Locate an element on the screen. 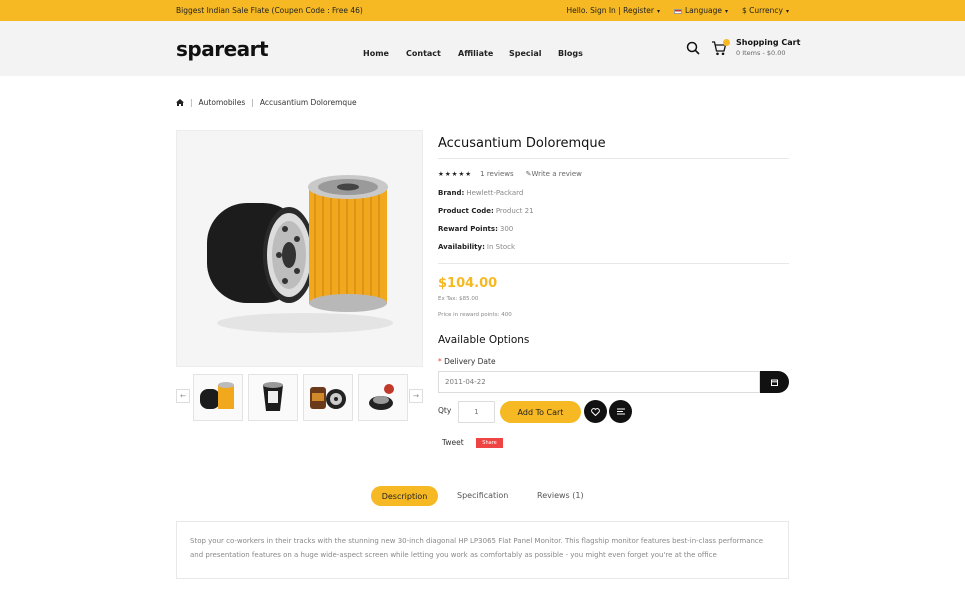 The height and width of the screenshot is (600, 965). cart-summary: Shopping Cart 0 Items - $0.00 is located at coordinates (768, 47).